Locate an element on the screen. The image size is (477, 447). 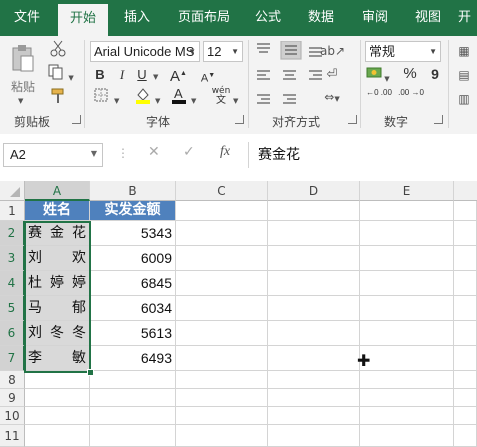
cell-c4 is located at coordinates (222, 283).